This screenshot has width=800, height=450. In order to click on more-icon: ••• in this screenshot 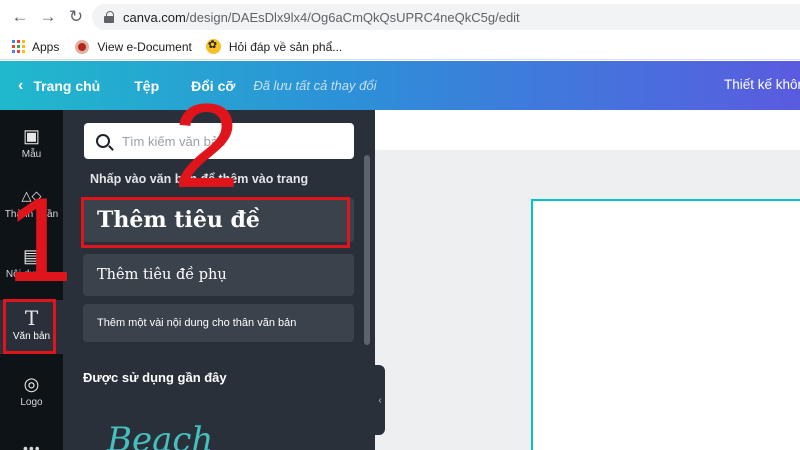, I will do `click(32, 445)`.